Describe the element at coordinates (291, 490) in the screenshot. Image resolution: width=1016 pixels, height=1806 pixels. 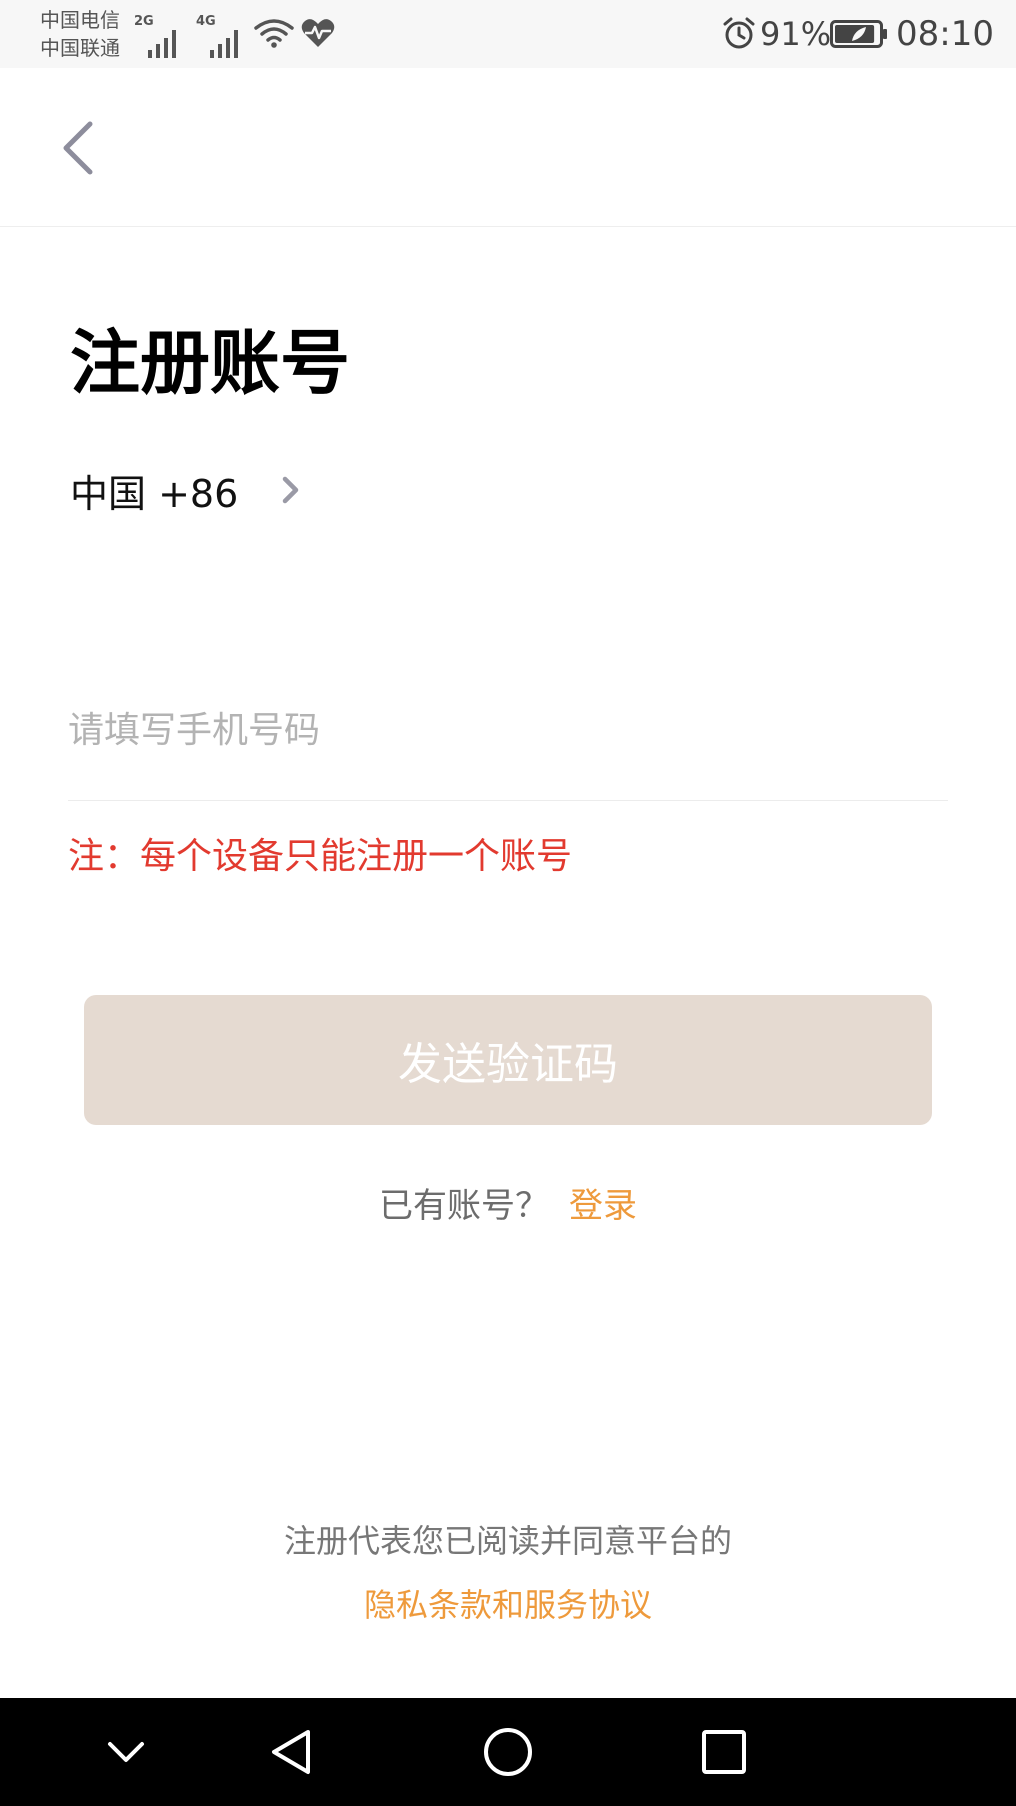
I see `chevron-right-icon` at that location.